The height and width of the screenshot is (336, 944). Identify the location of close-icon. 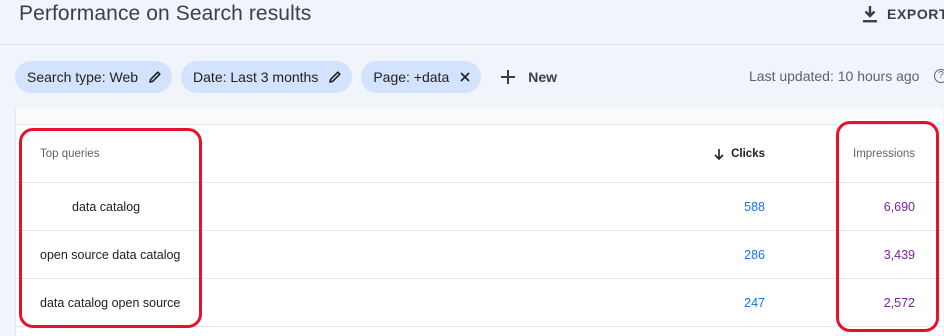
(465, 77).